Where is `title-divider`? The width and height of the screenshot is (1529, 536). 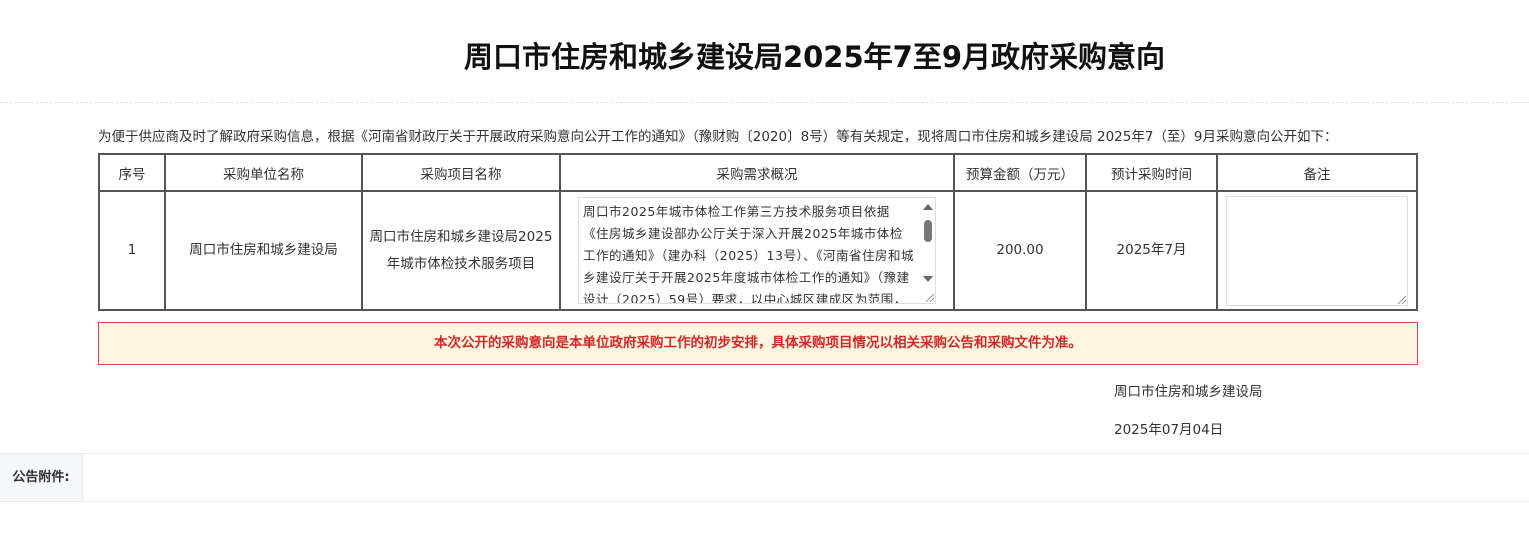 title-divider is located at coordinates (764, 102).